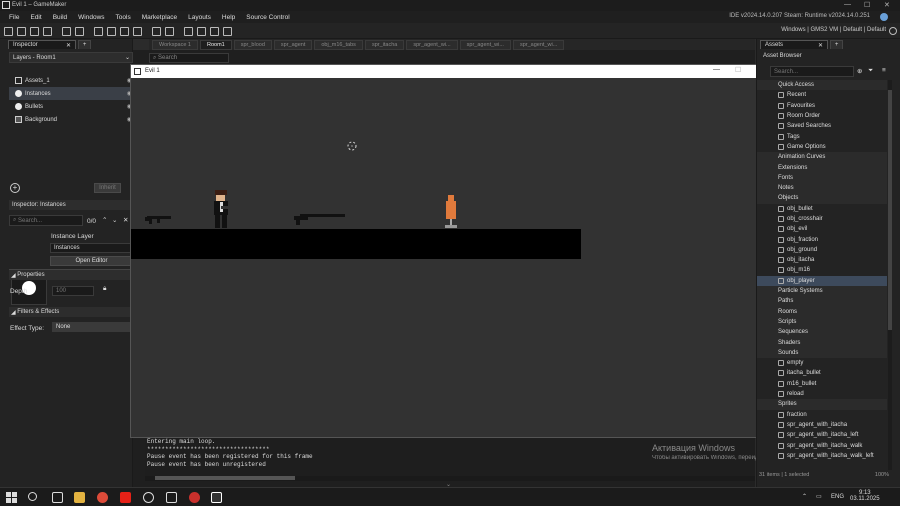 The image size is (900, 506). I want to click on package-icon, so click(66, 31).